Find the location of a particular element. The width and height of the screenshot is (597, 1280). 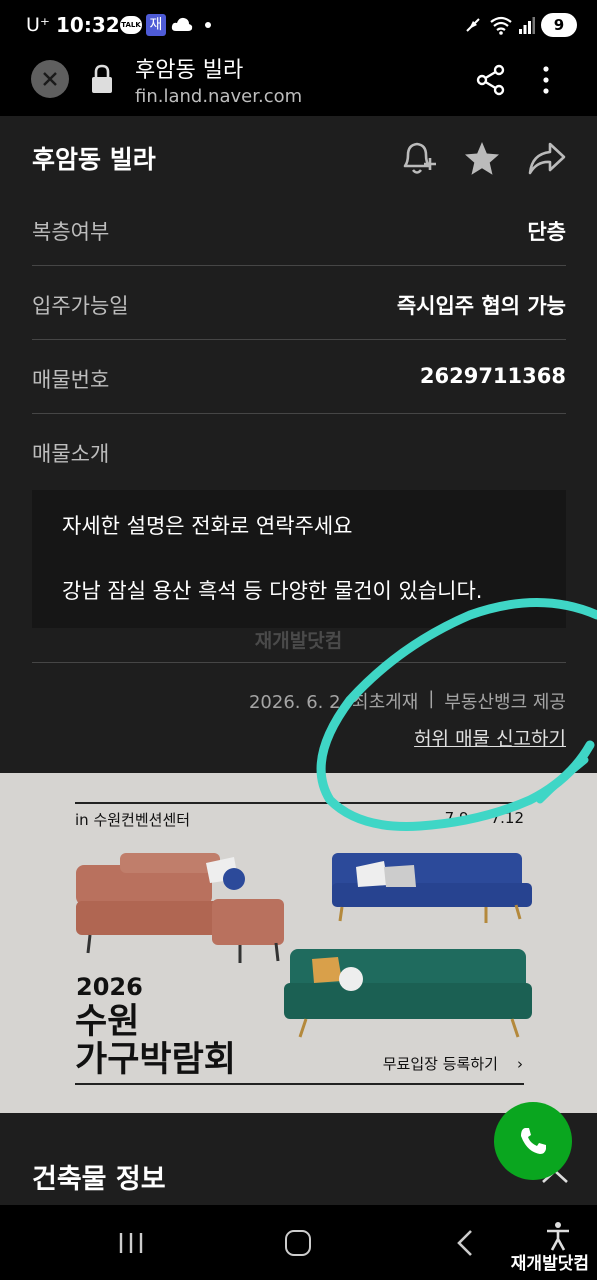

call-button is located at coordinates (533, 1141).